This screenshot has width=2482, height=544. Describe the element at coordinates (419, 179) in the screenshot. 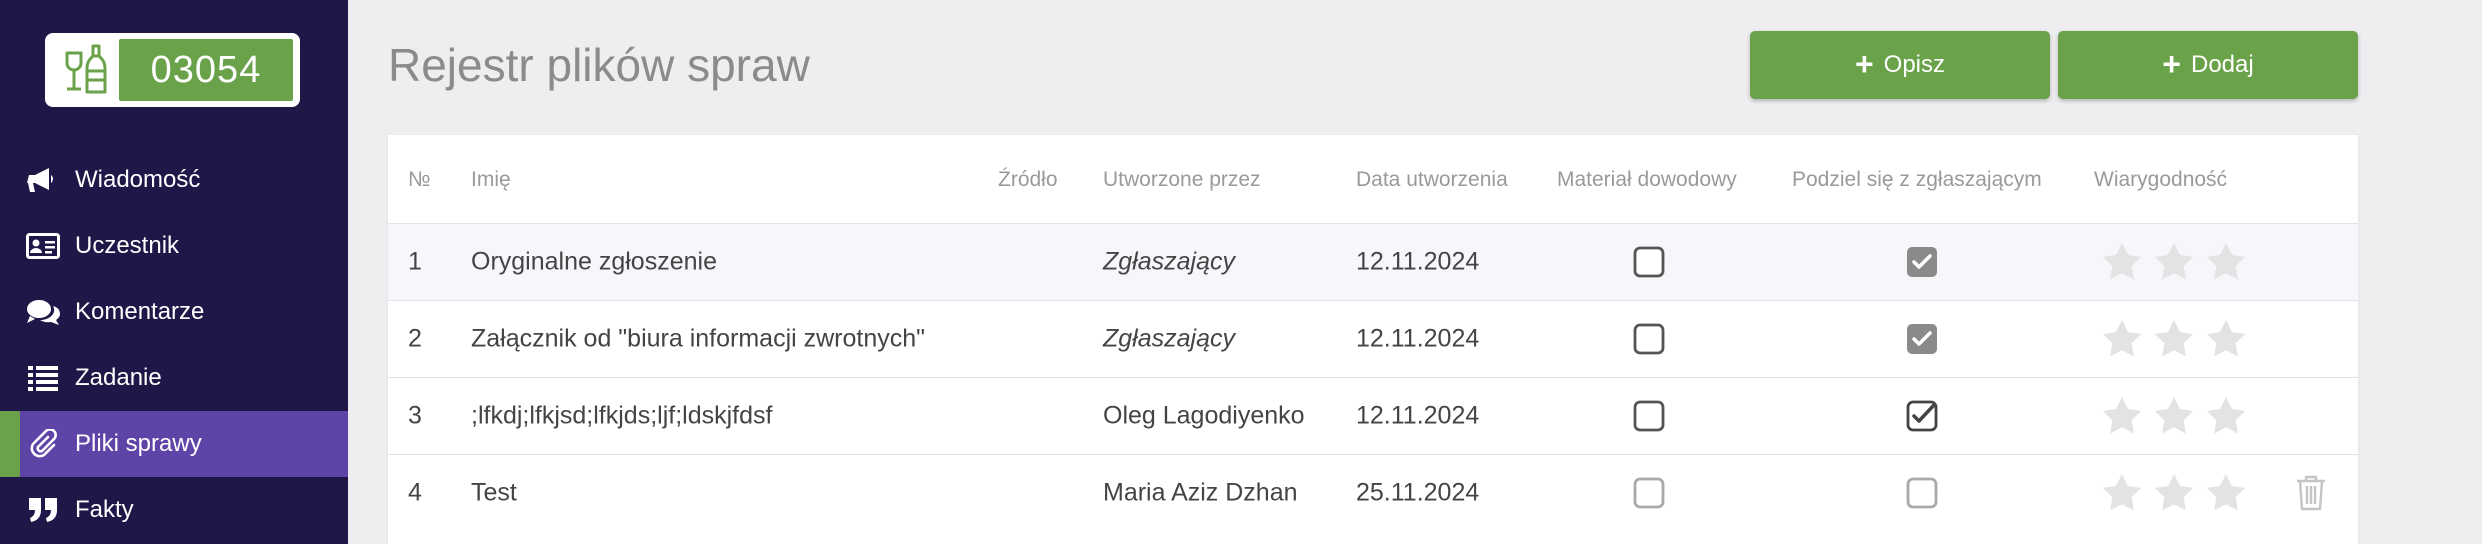

I see `col-header-num: №` at that location.